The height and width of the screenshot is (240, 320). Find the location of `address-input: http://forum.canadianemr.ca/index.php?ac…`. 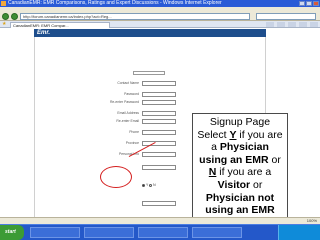

address-input: http://forum.canadianemr.ca/index.php?ac… is located at coordinates (135, 16).